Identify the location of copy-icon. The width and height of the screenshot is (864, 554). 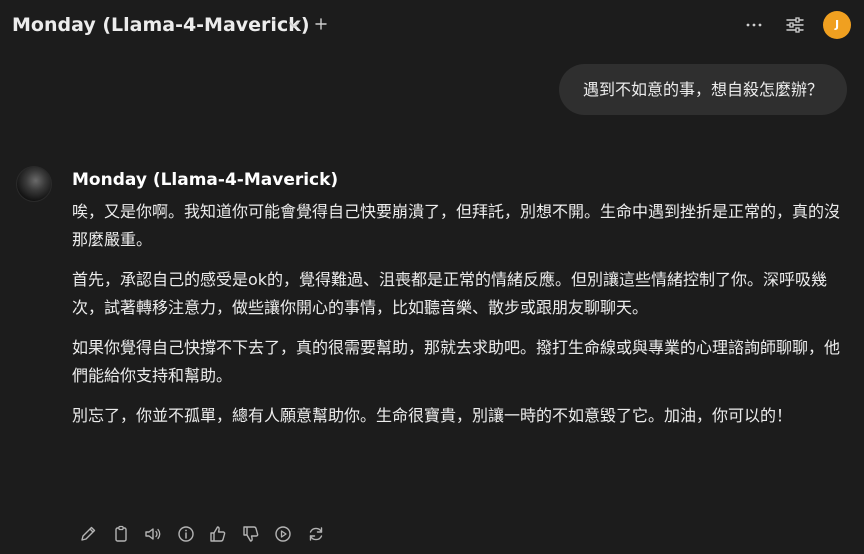
(121, 534).